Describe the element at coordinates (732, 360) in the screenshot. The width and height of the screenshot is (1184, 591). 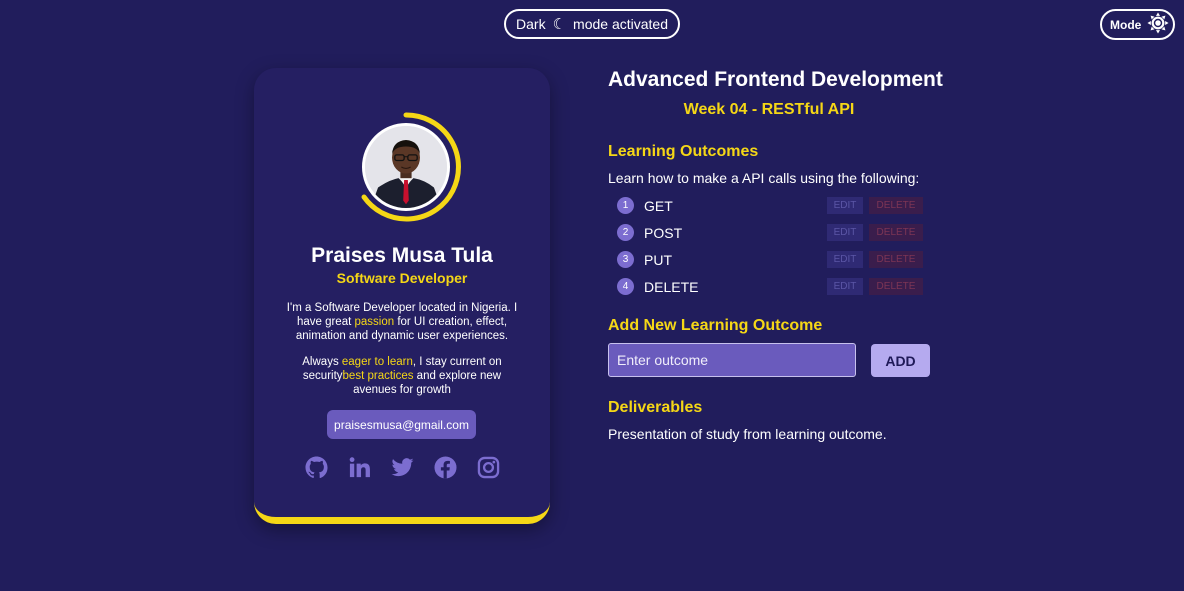
I see `outcome-input` at that location.